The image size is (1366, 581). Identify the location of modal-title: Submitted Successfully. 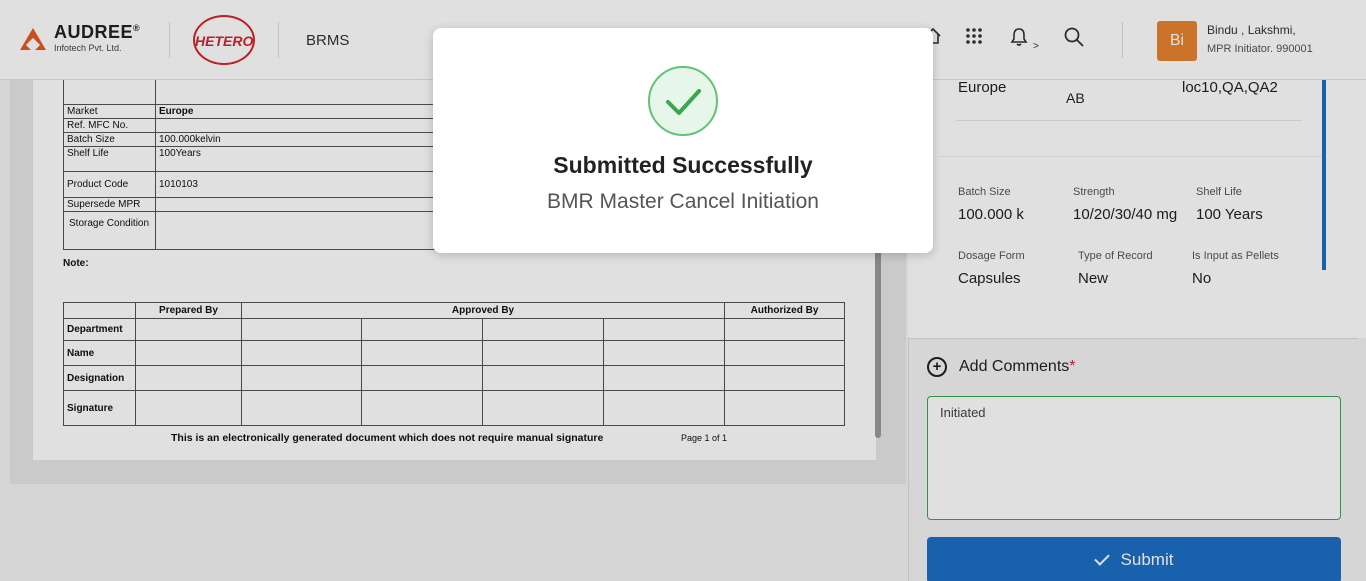
(683, 165).